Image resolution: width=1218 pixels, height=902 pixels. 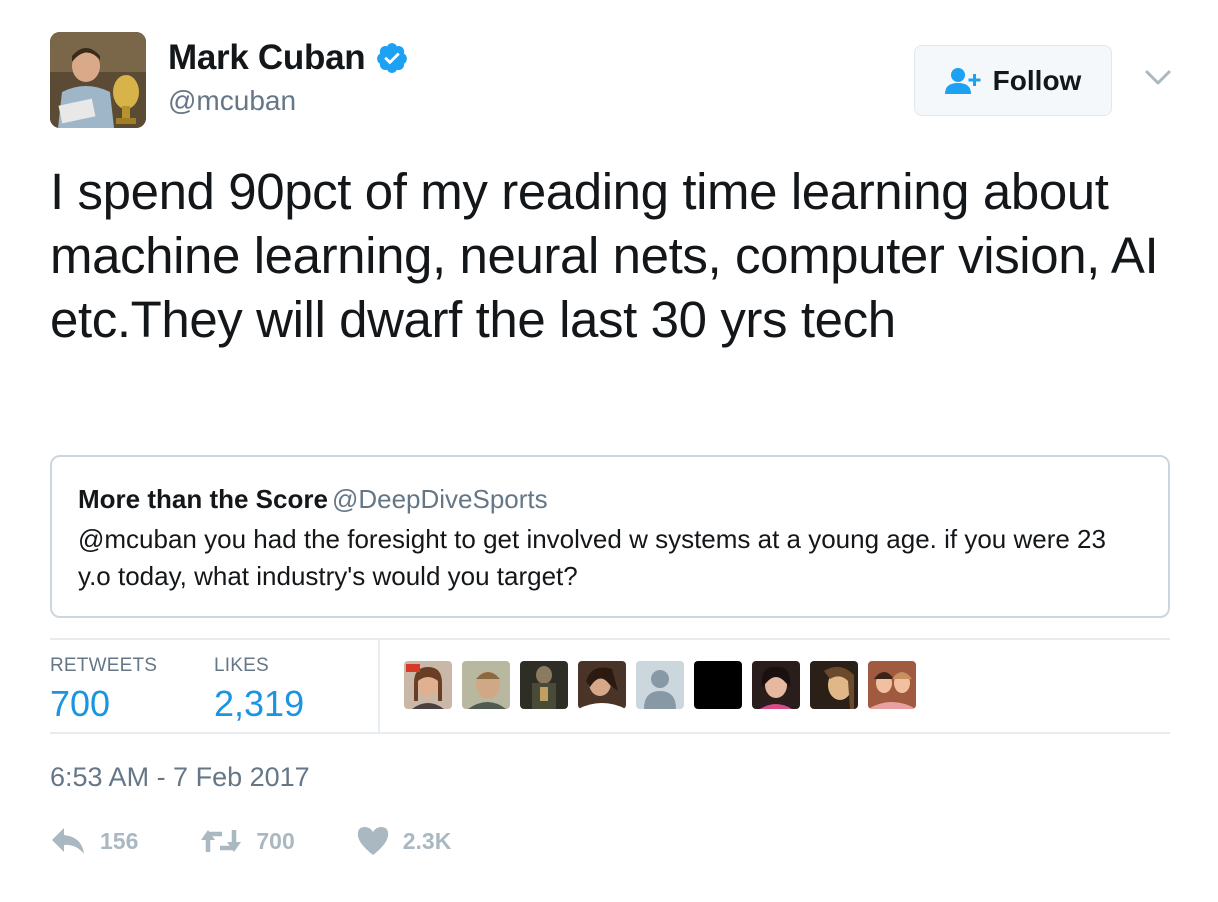 What do you see at coordinates (267, 58) in the screenshot?
I see `author-display-name: Mark Cuban` at bounding box center [267, 58].